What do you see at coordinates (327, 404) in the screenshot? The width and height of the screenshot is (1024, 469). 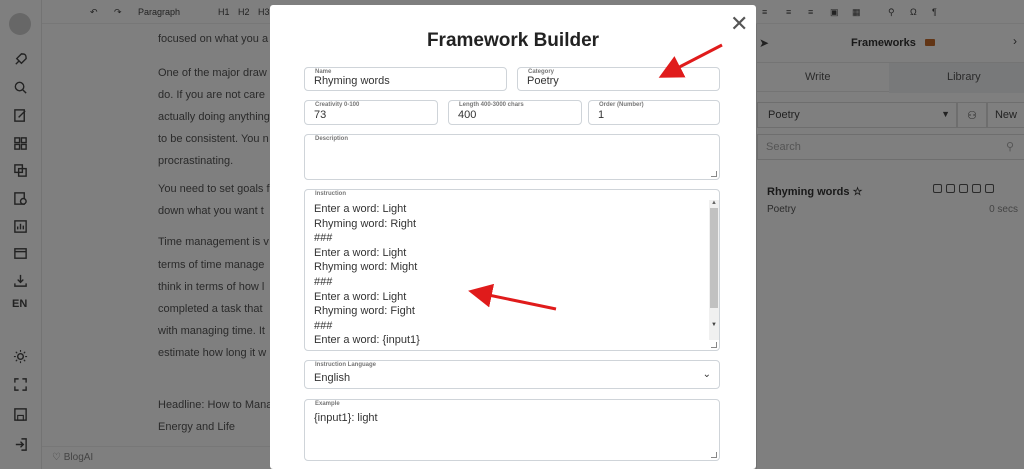 I see `example-label: Example` at bounding box center [327, 404].